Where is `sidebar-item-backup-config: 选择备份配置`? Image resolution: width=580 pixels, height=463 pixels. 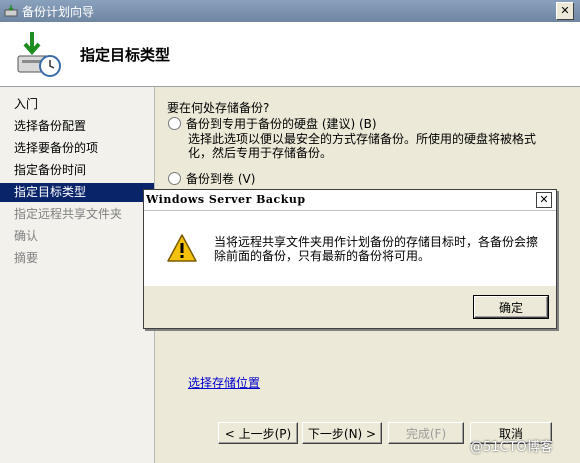
sidebar-item-backup-config: 选择备份配置 is located at coordinates (77, 126).